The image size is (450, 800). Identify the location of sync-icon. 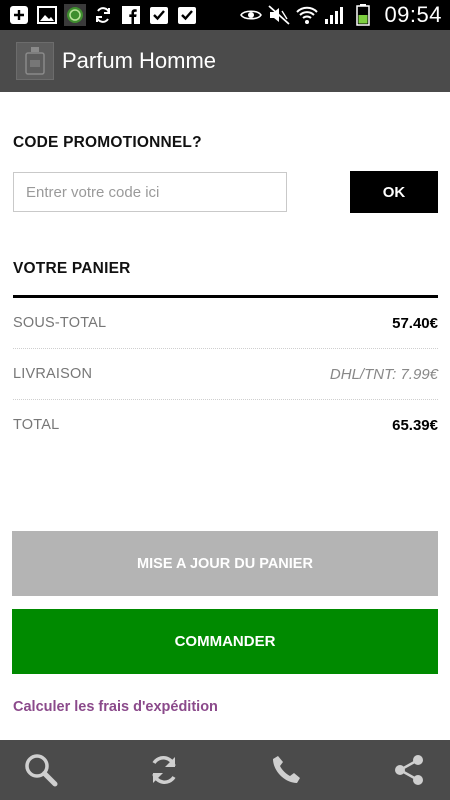
(103, 15).